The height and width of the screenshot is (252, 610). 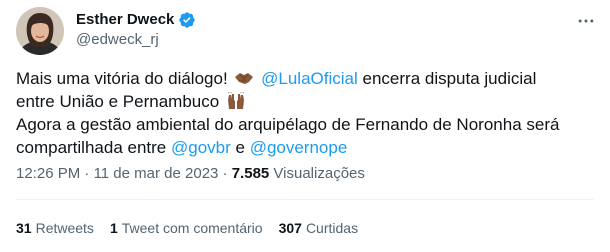 I want to click on author-handle: @edweck_rj, so click(x=117, y=40).